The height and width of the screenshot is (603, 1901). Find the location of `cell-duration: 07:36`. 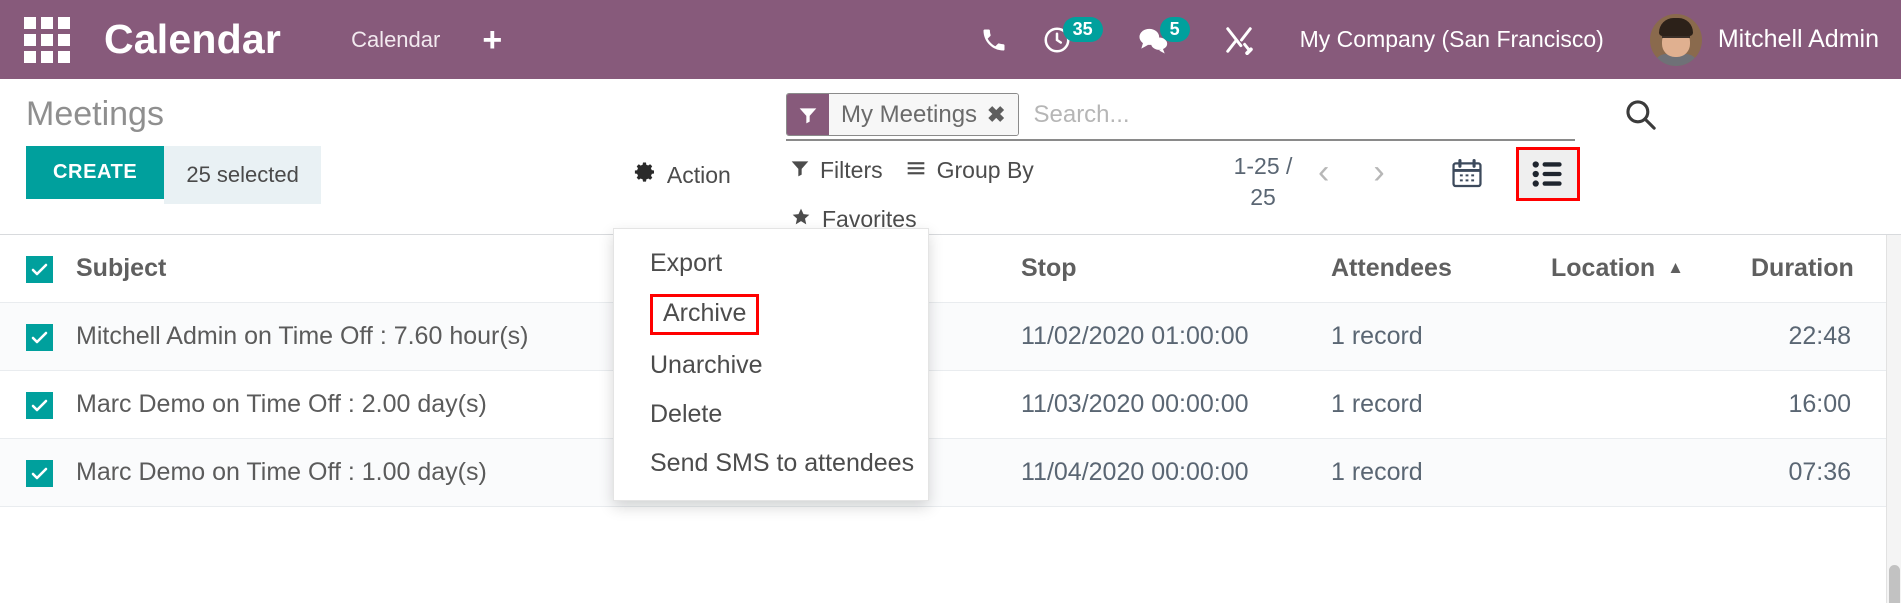

cell-duration: 07:36 is located at coordinates (1826, 472).